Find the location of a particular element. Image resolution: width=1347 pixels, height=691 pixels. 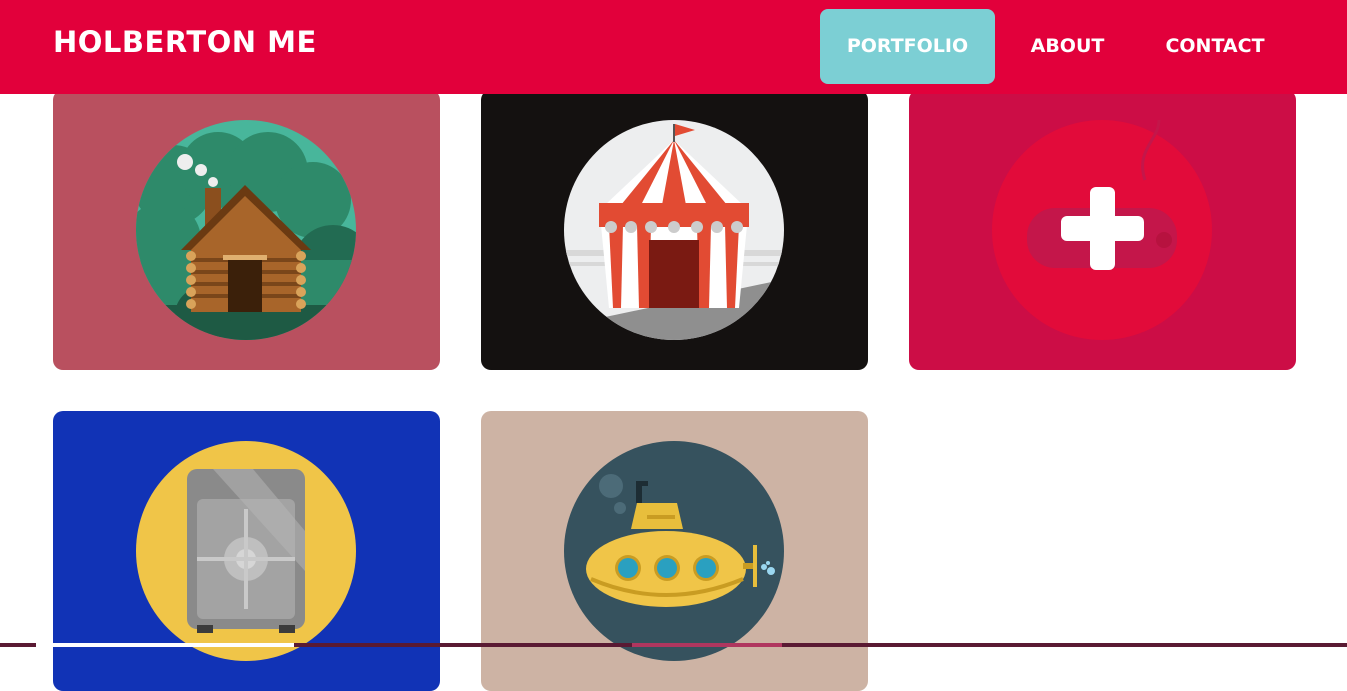

log-cabin-icon is located at coordinates (246, 230).